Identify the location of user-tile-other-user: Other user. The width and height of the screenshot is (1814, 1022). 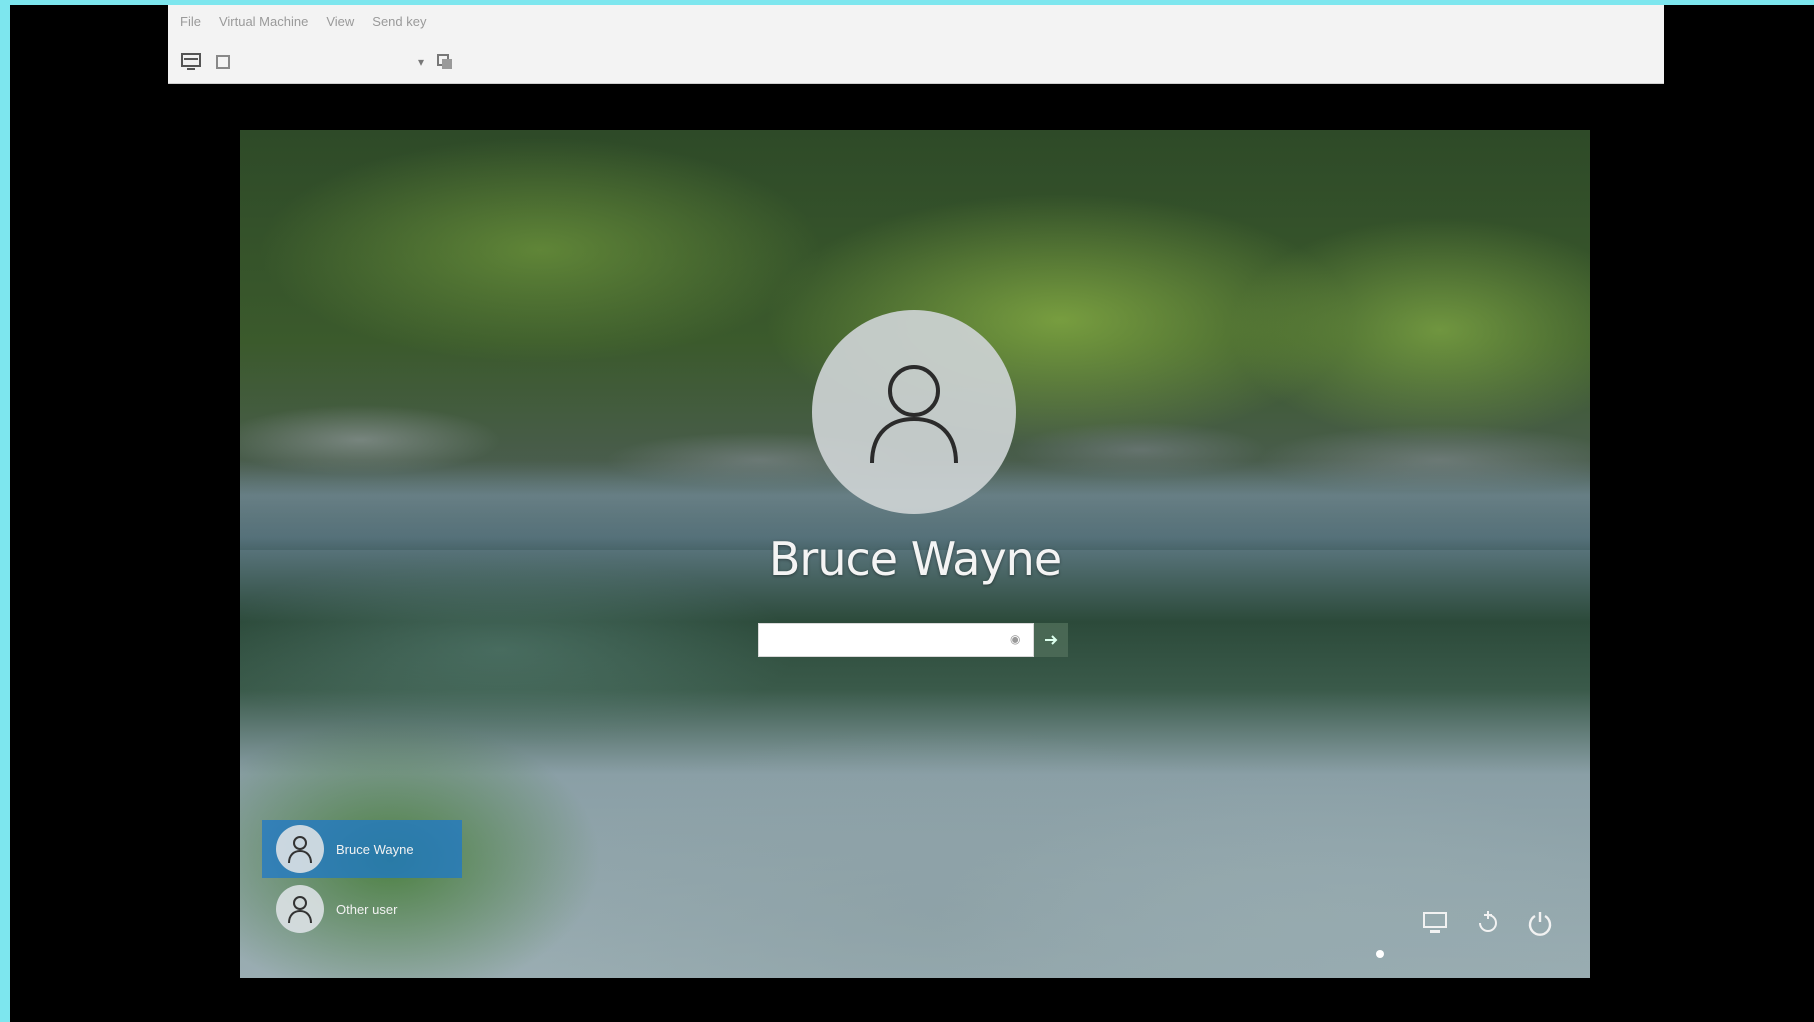
(362, 909).